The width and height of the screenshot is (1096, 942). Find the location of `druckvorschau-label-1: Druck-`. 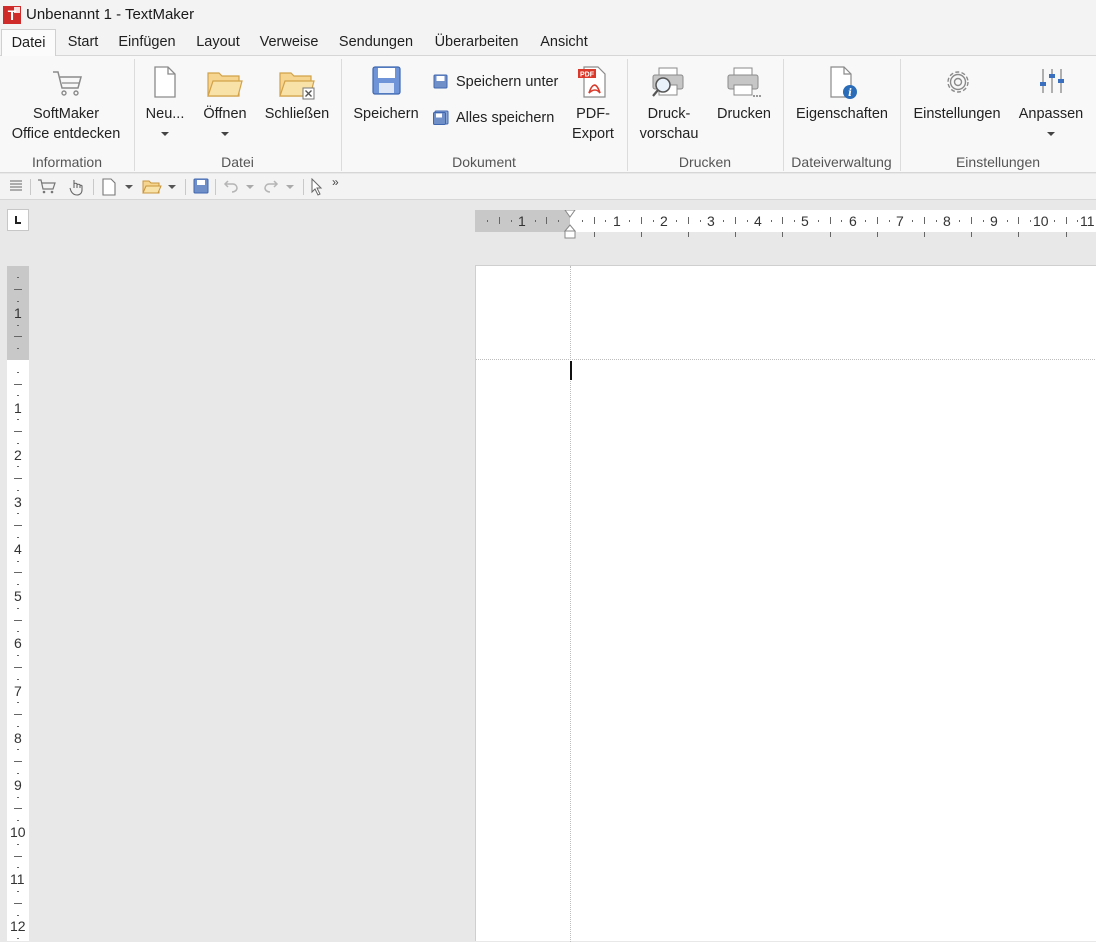

druckvorschau-label-1: Druck- is located at coordinates (669, 114).